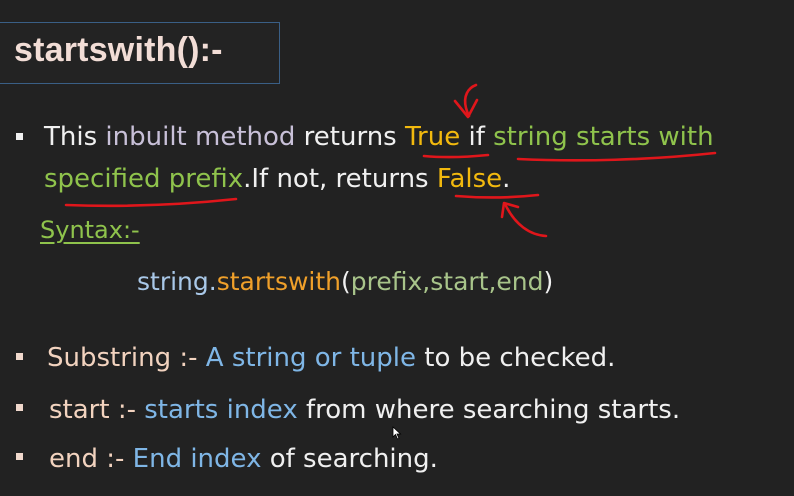  Describe the element at coordinates (447, 281) in the screenshot. I see `code-args: prefix,start,end` at that location.